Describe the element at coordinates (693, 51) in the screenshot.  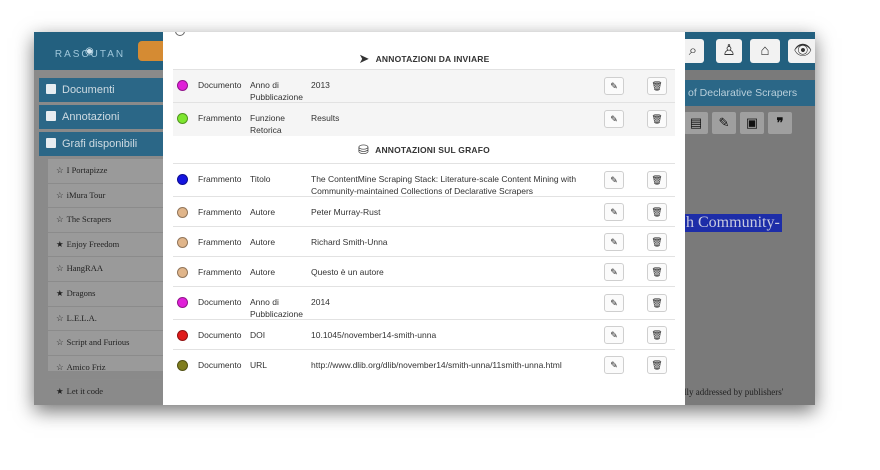
I see `search-icon: ⌕` at that location.